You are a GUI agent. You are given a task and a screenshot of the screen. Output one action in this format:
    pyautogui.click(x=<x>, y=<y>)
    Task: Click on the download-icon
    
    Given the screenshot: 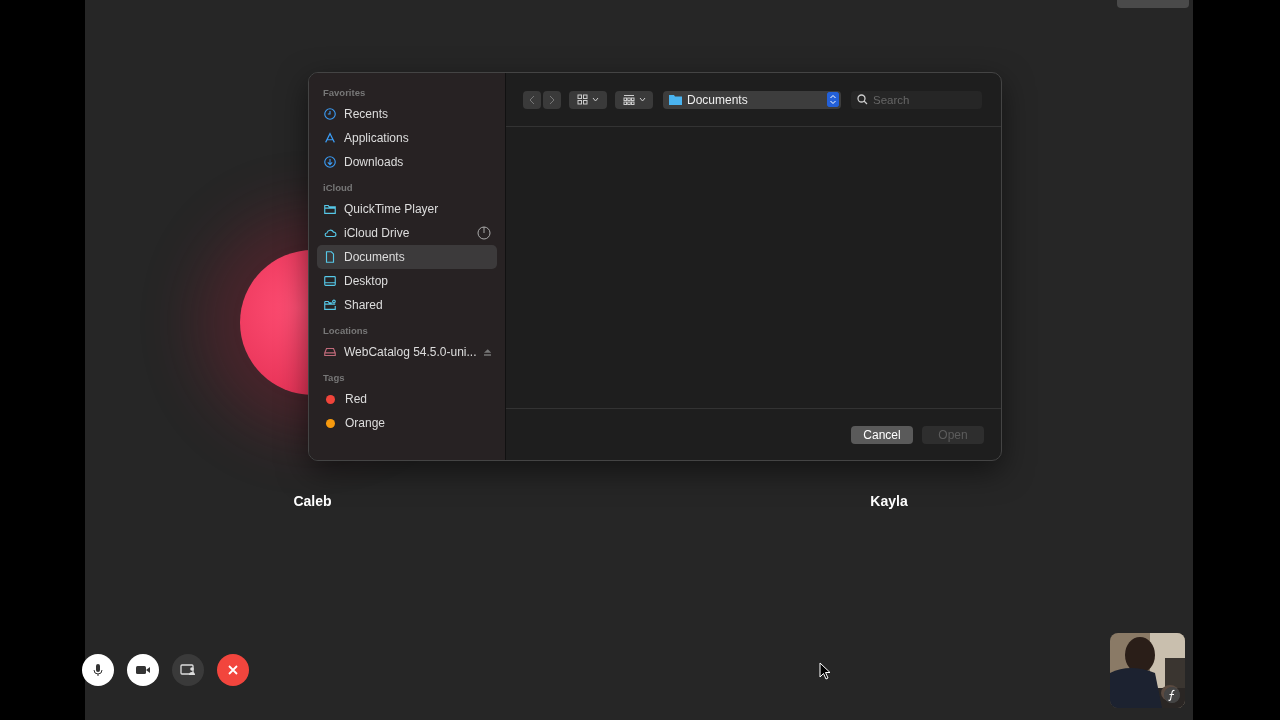 What is the action you would take?
    pyautogui.click(x=330, y=162)
    